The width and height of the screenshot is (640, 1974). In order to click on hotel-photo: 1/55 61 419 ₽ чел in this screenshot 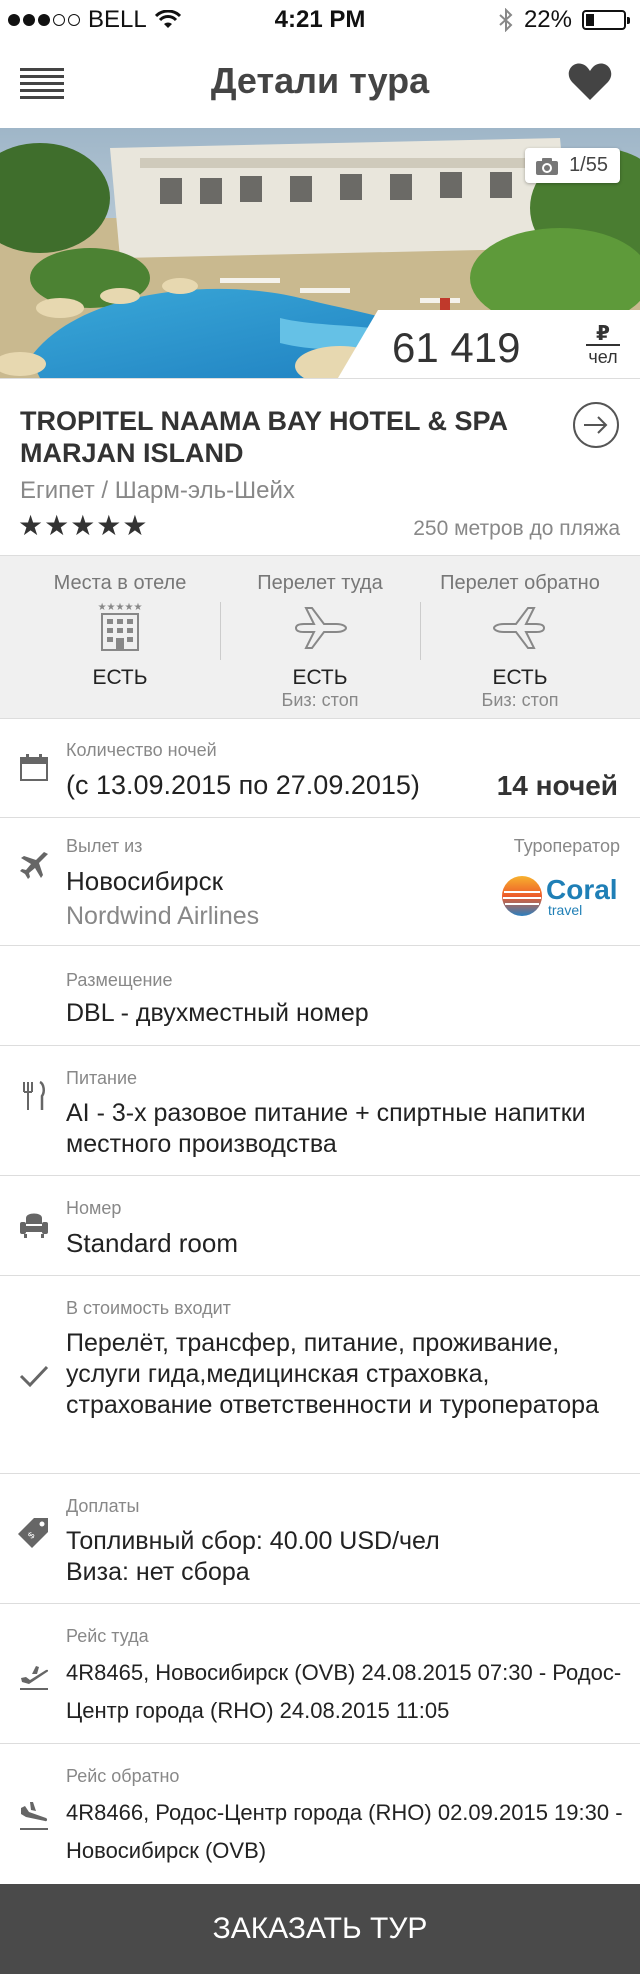, I will do `click(320, 253)`.